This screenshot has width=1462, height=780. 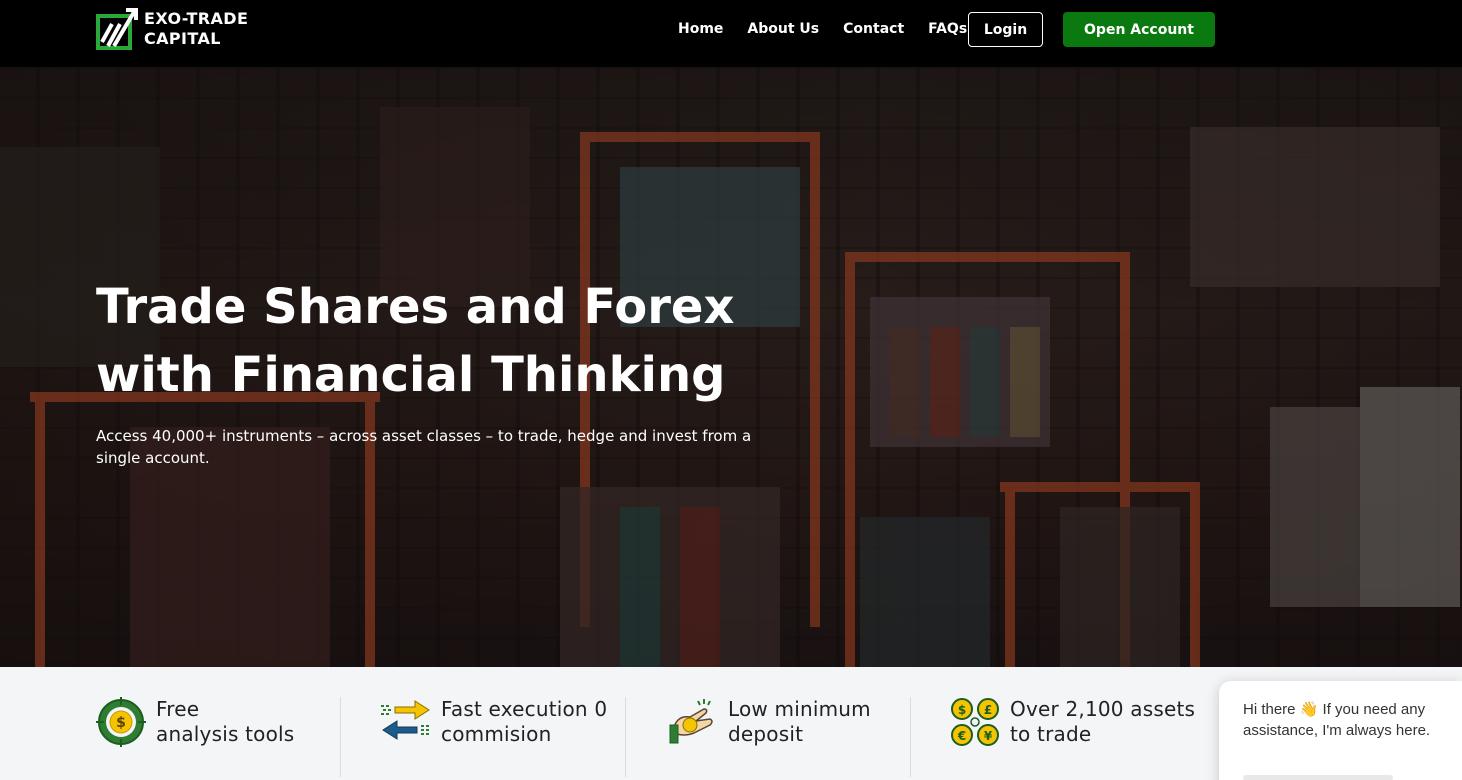 What do you see at coordinates (411, 375) in the screenshot?
I see `hero-title-line2: with Financial Thinking` at bounding box center [411, 375].